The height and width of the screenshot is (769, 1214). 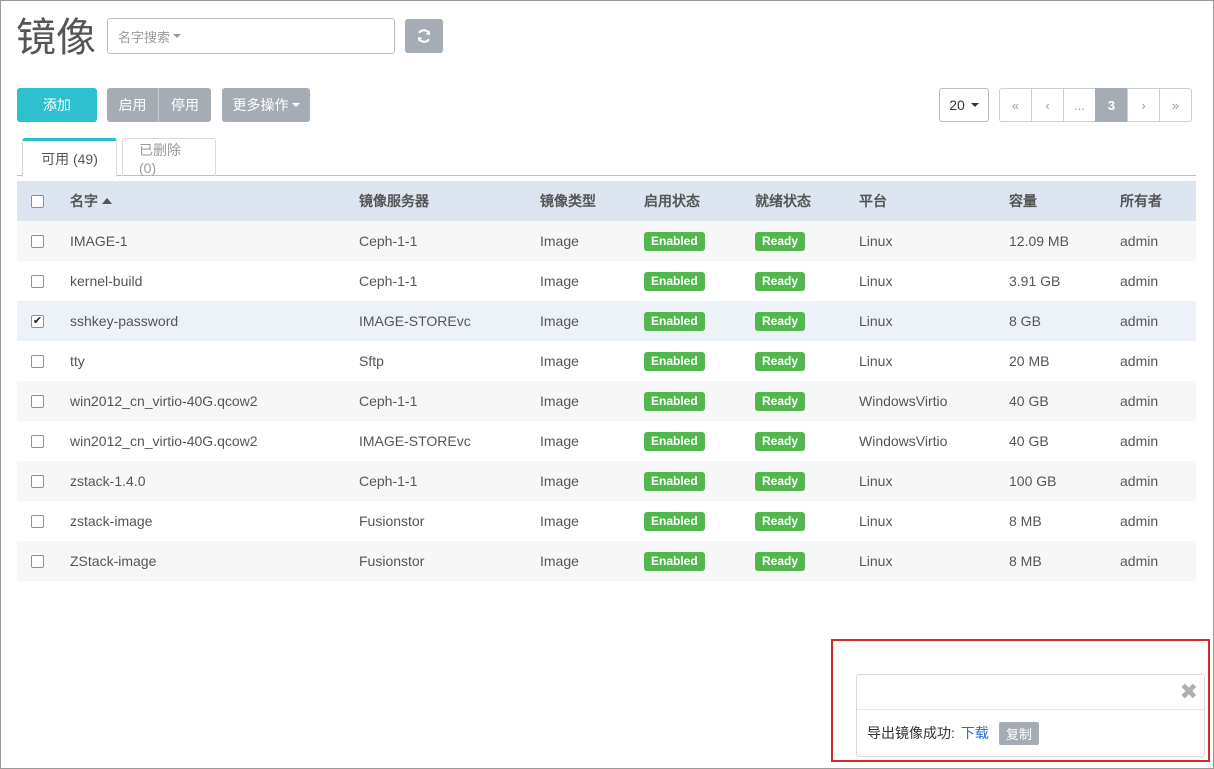 I want to click on cell-name-container: zstack-image, so click(x=111, y=521).